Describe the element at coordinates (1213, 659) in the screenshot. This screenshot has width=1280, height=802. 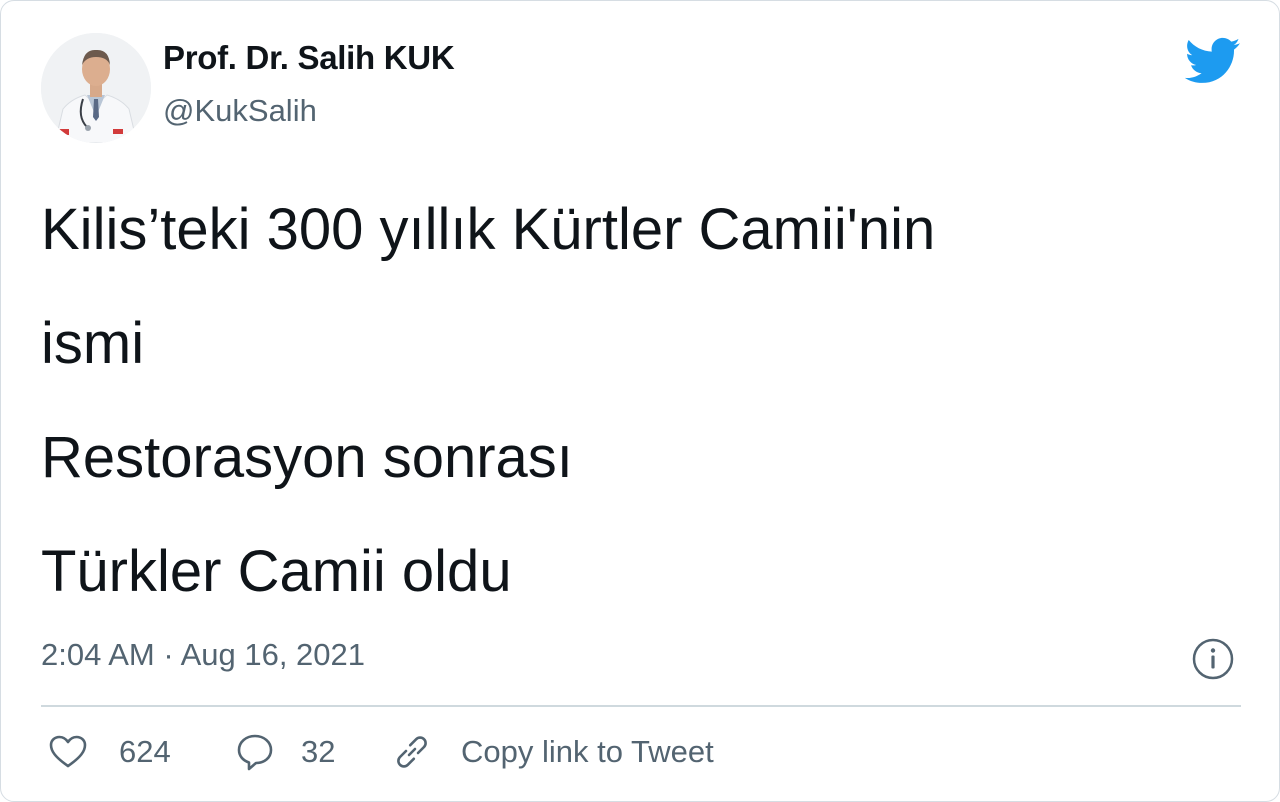
I see `info-icon` at that location.